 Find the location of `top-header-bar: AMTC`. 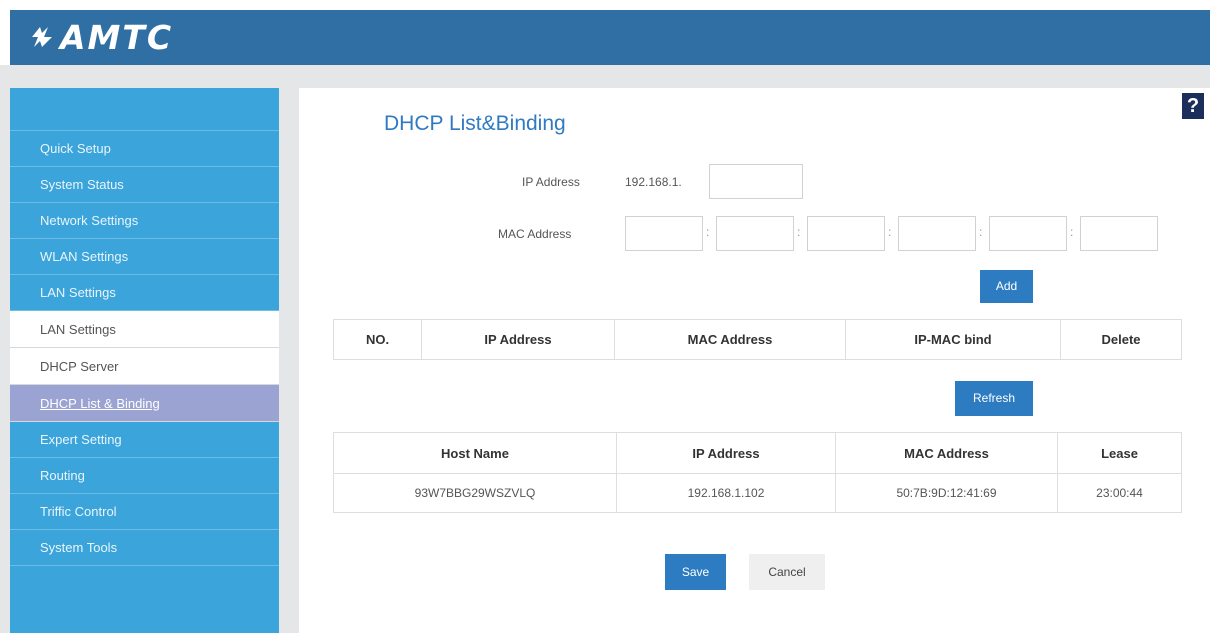

top-header-bar: AMTC is located at coordinates (610, 37).